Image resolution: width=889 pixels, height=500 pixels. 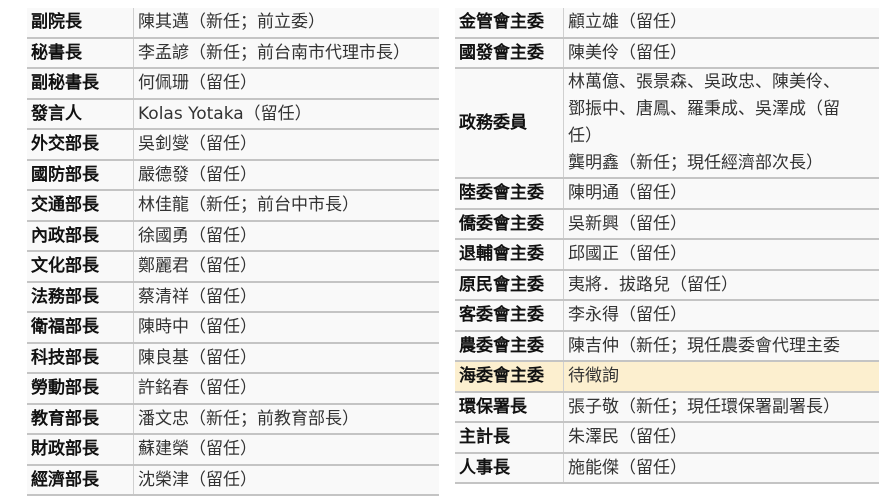 What do you see at coordinates (80, 297) in the screenshot?
I see `position-title: 法務部長` at bounding box center [80, 297].